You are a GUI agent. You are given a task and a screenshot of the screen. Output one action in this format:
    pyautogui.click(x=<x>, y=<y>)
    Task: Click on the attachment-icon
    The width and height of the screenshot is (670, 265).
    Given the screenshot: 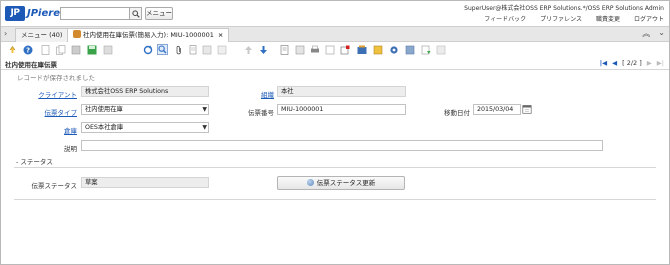 What is the action you would take?
    pyautogui.click(x=178, y=49)
    